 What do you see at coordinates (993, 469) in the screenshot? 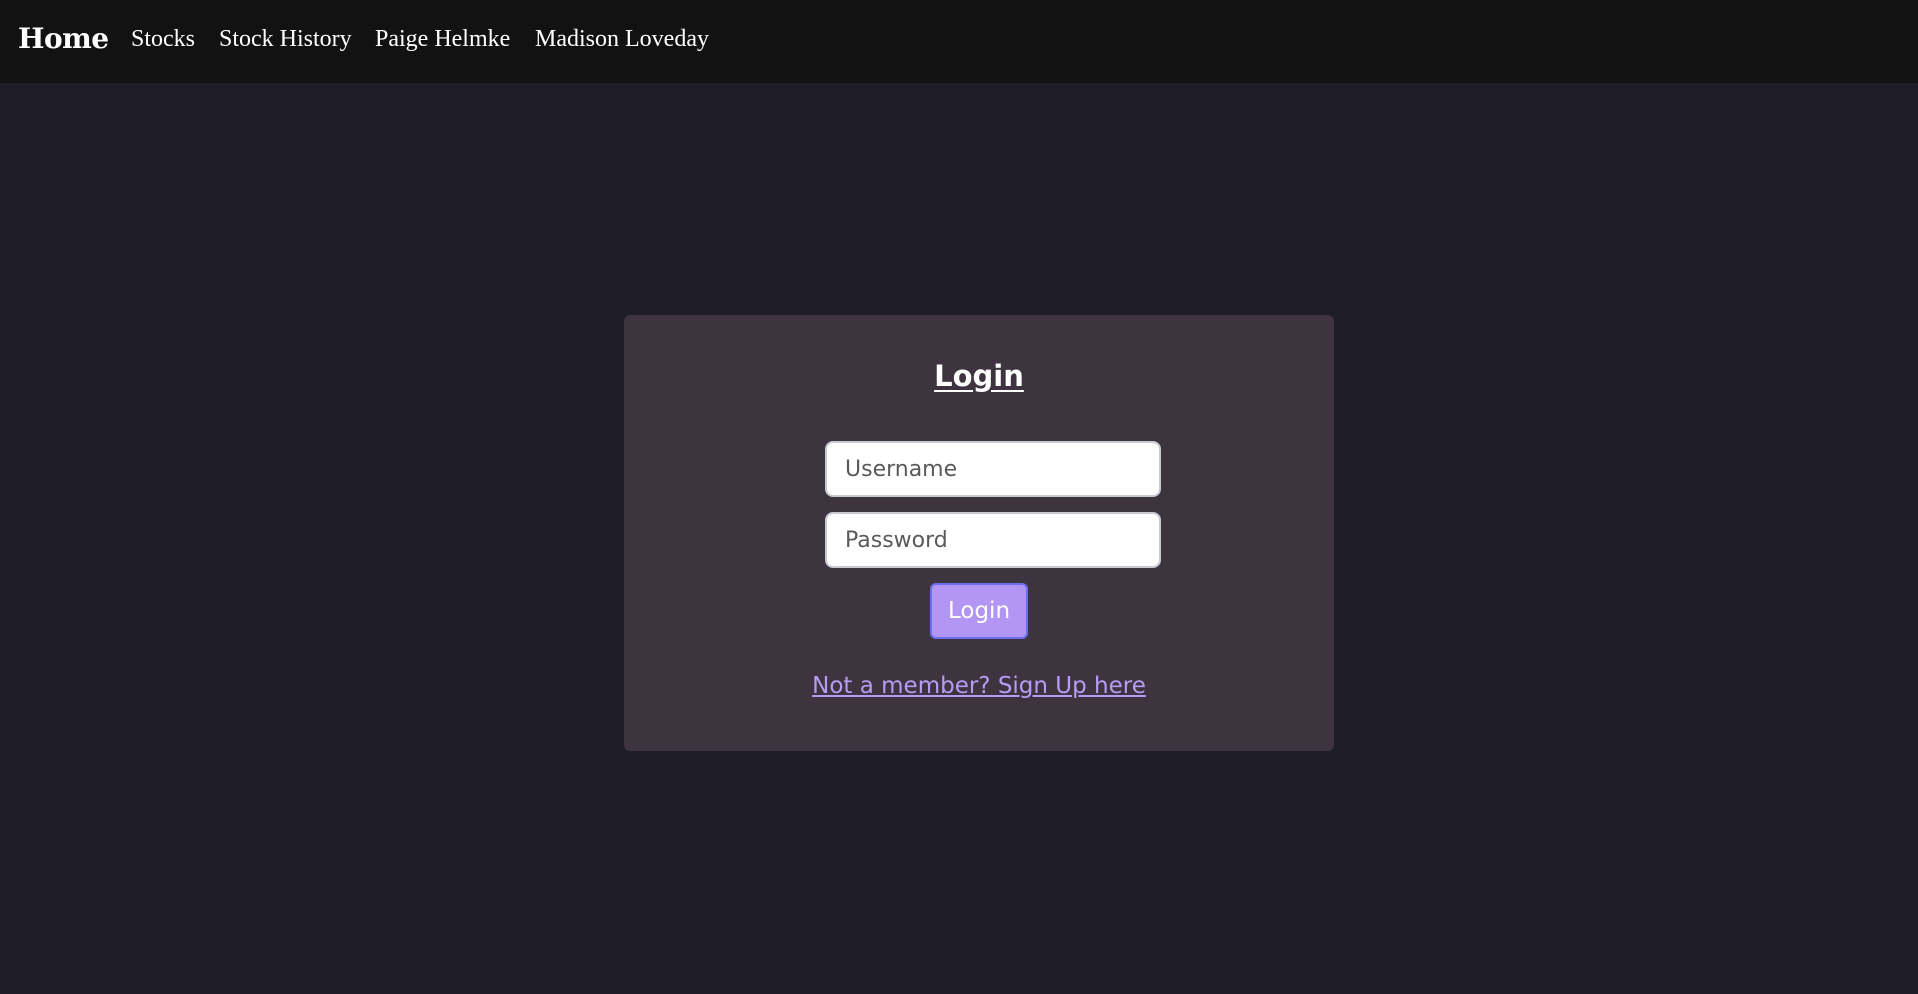
I see `username-input` at bounding box center [993, 469].